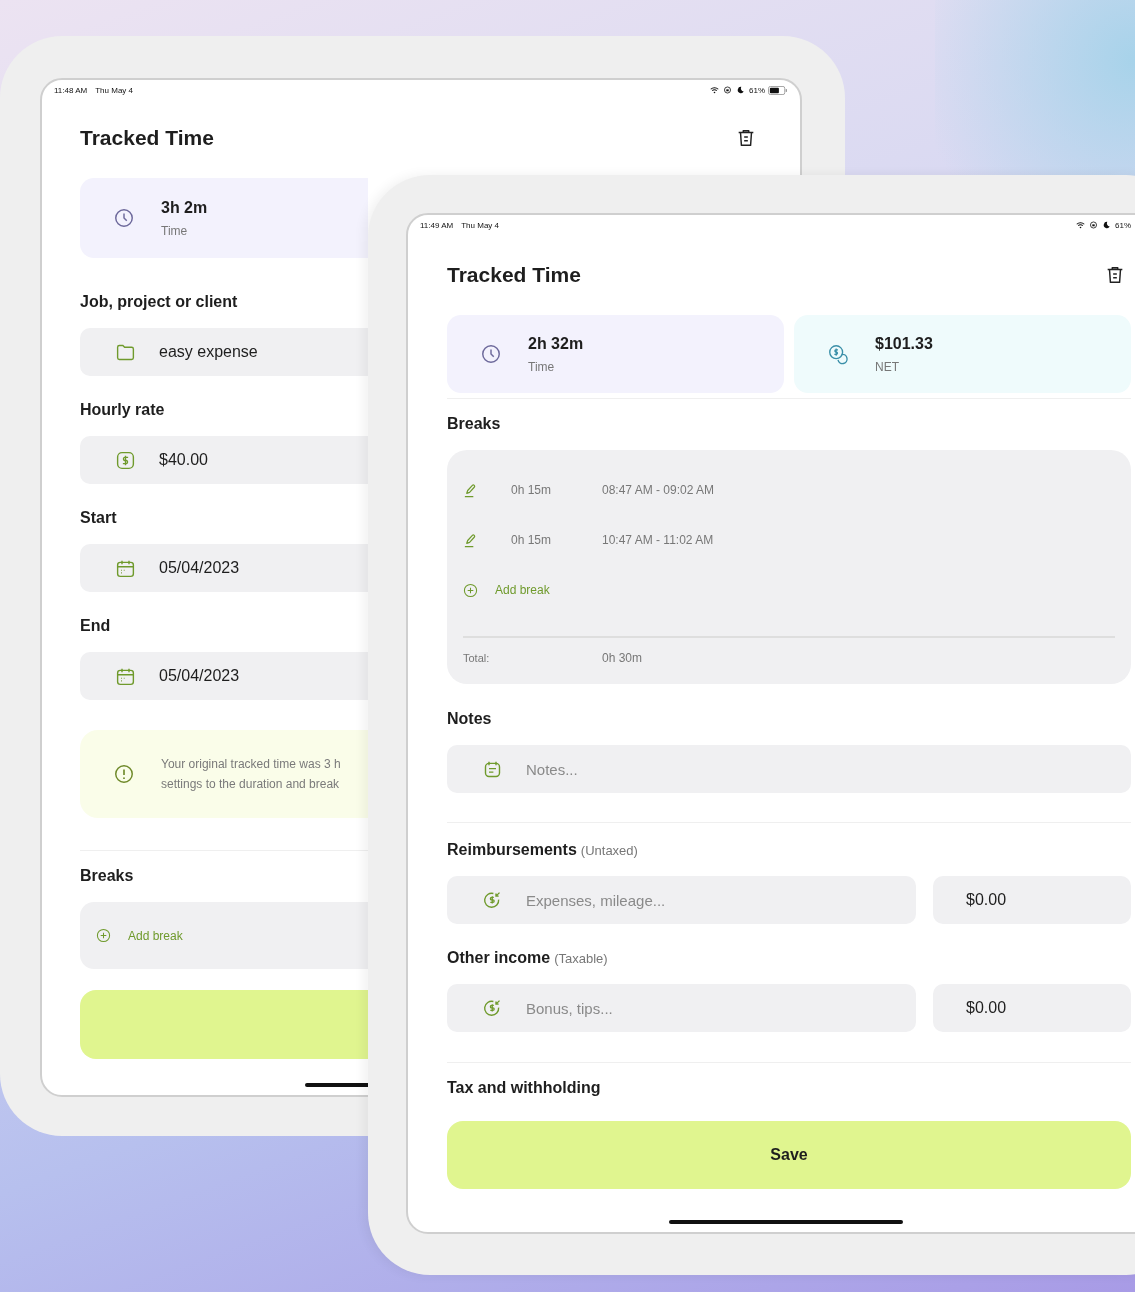  Describe the element at coordinates (609, 851) in the screenshot. I see `section-note: (Untaxed)` at that location.